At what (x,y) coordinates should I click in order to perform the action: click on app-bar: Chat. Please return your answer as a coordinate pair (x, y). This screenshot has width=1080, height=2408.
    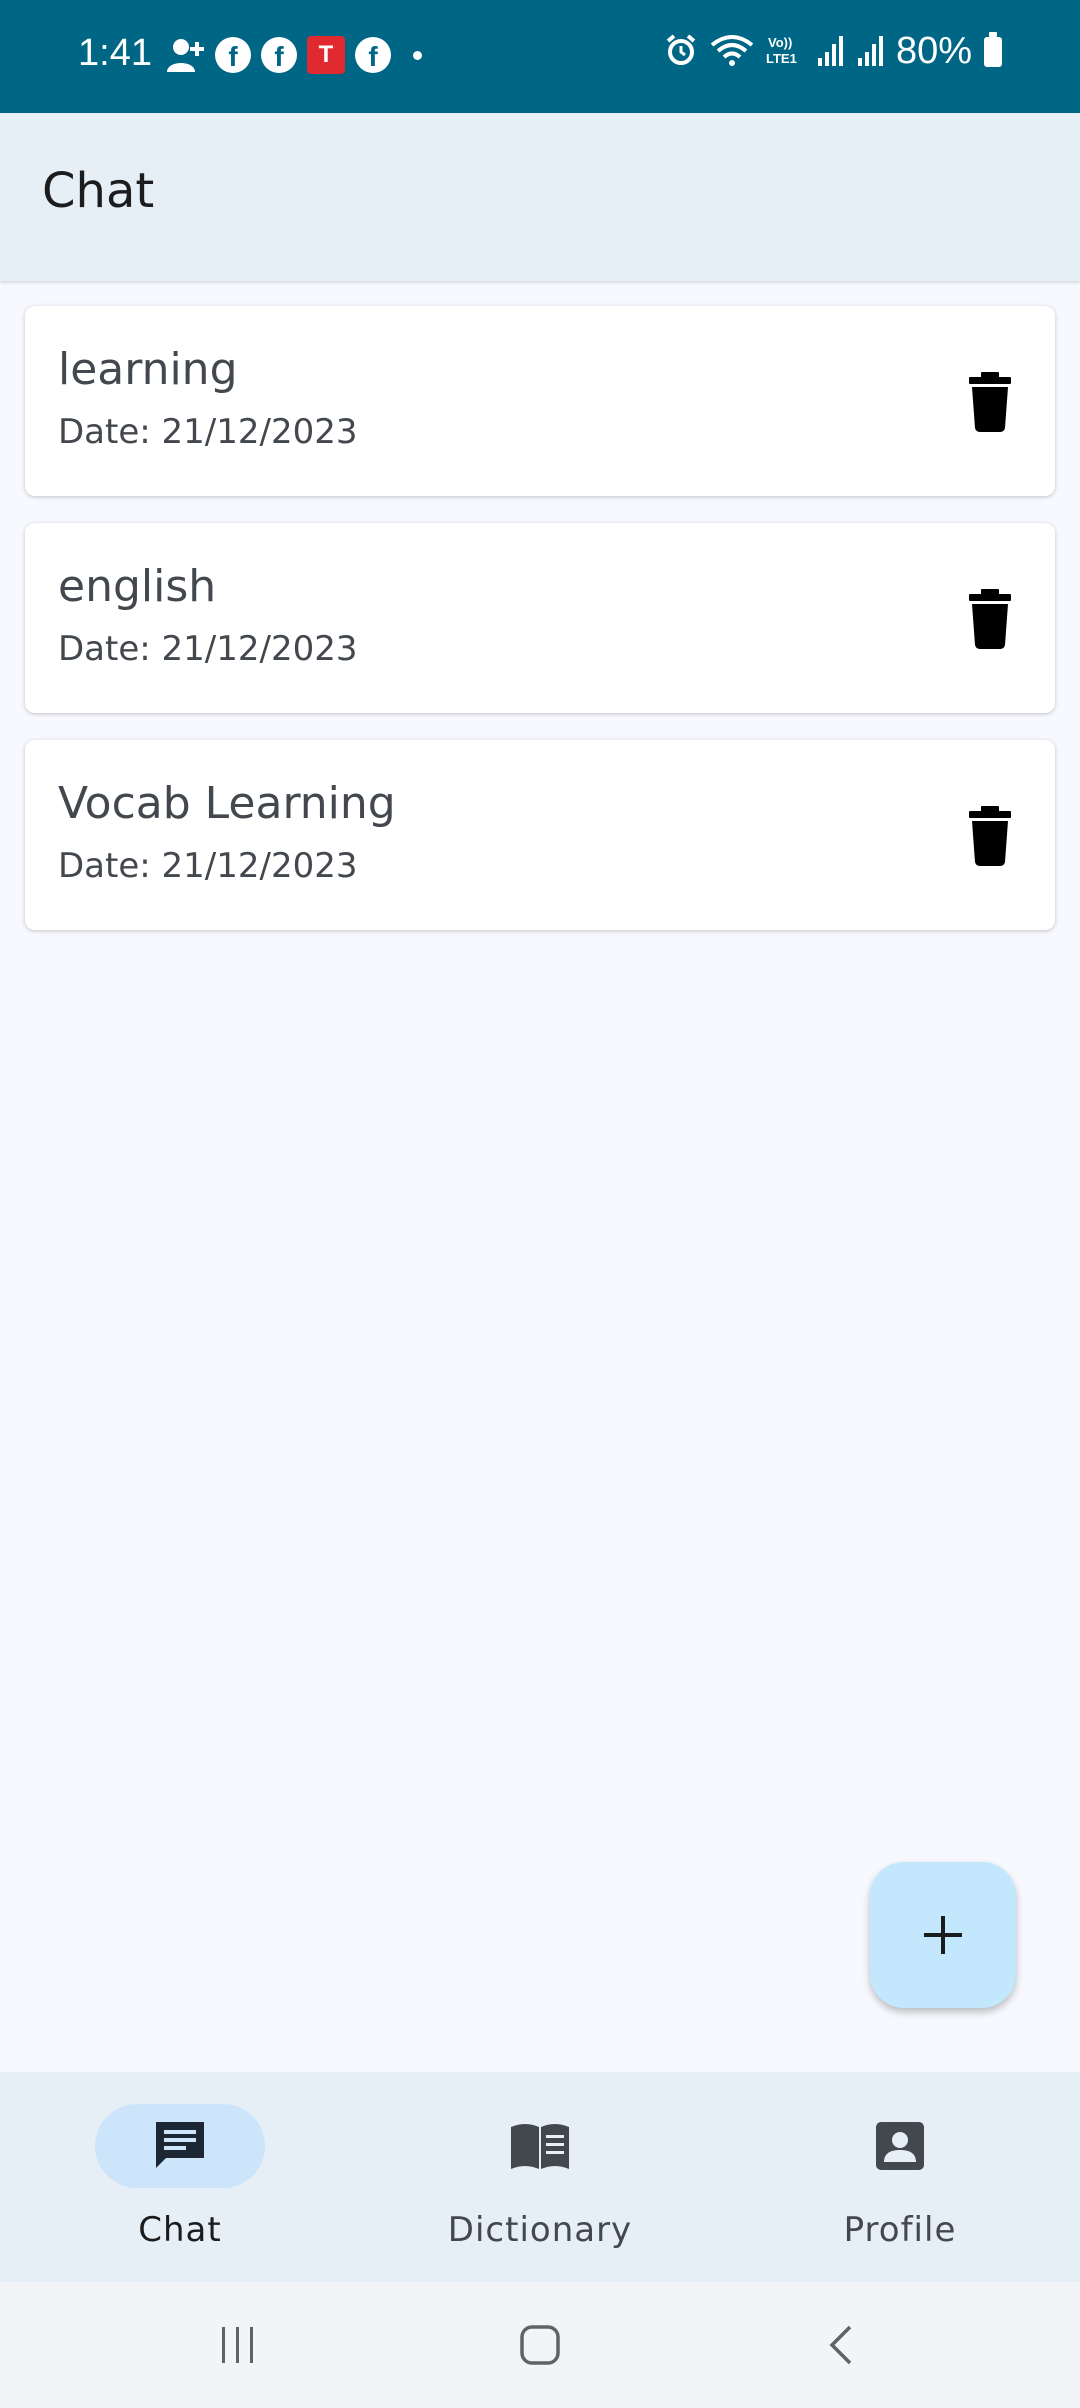
    Looking at the image, I should click on (540, 197).